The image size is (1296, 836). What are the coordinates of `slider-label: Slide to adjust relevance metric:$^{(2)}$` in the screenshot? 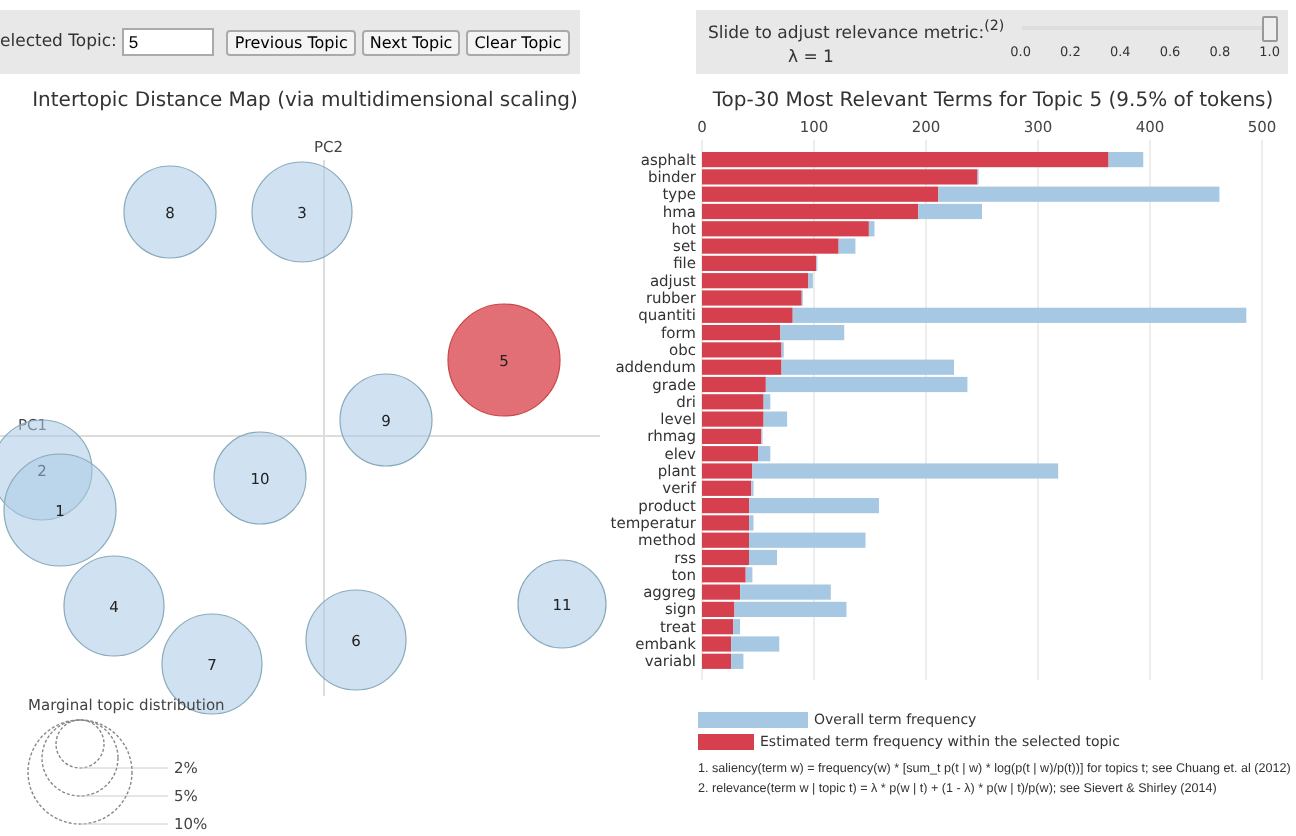 It's located at (856, 29).